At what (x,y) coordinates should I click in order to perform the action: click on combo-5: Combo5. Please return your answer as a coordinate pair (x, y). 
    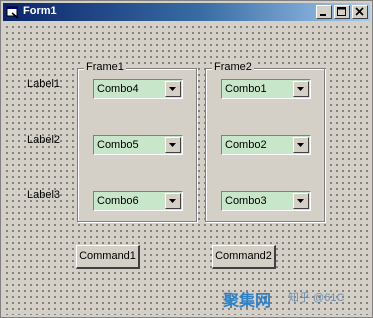
    Looking at the image, I should click on (138, 145).